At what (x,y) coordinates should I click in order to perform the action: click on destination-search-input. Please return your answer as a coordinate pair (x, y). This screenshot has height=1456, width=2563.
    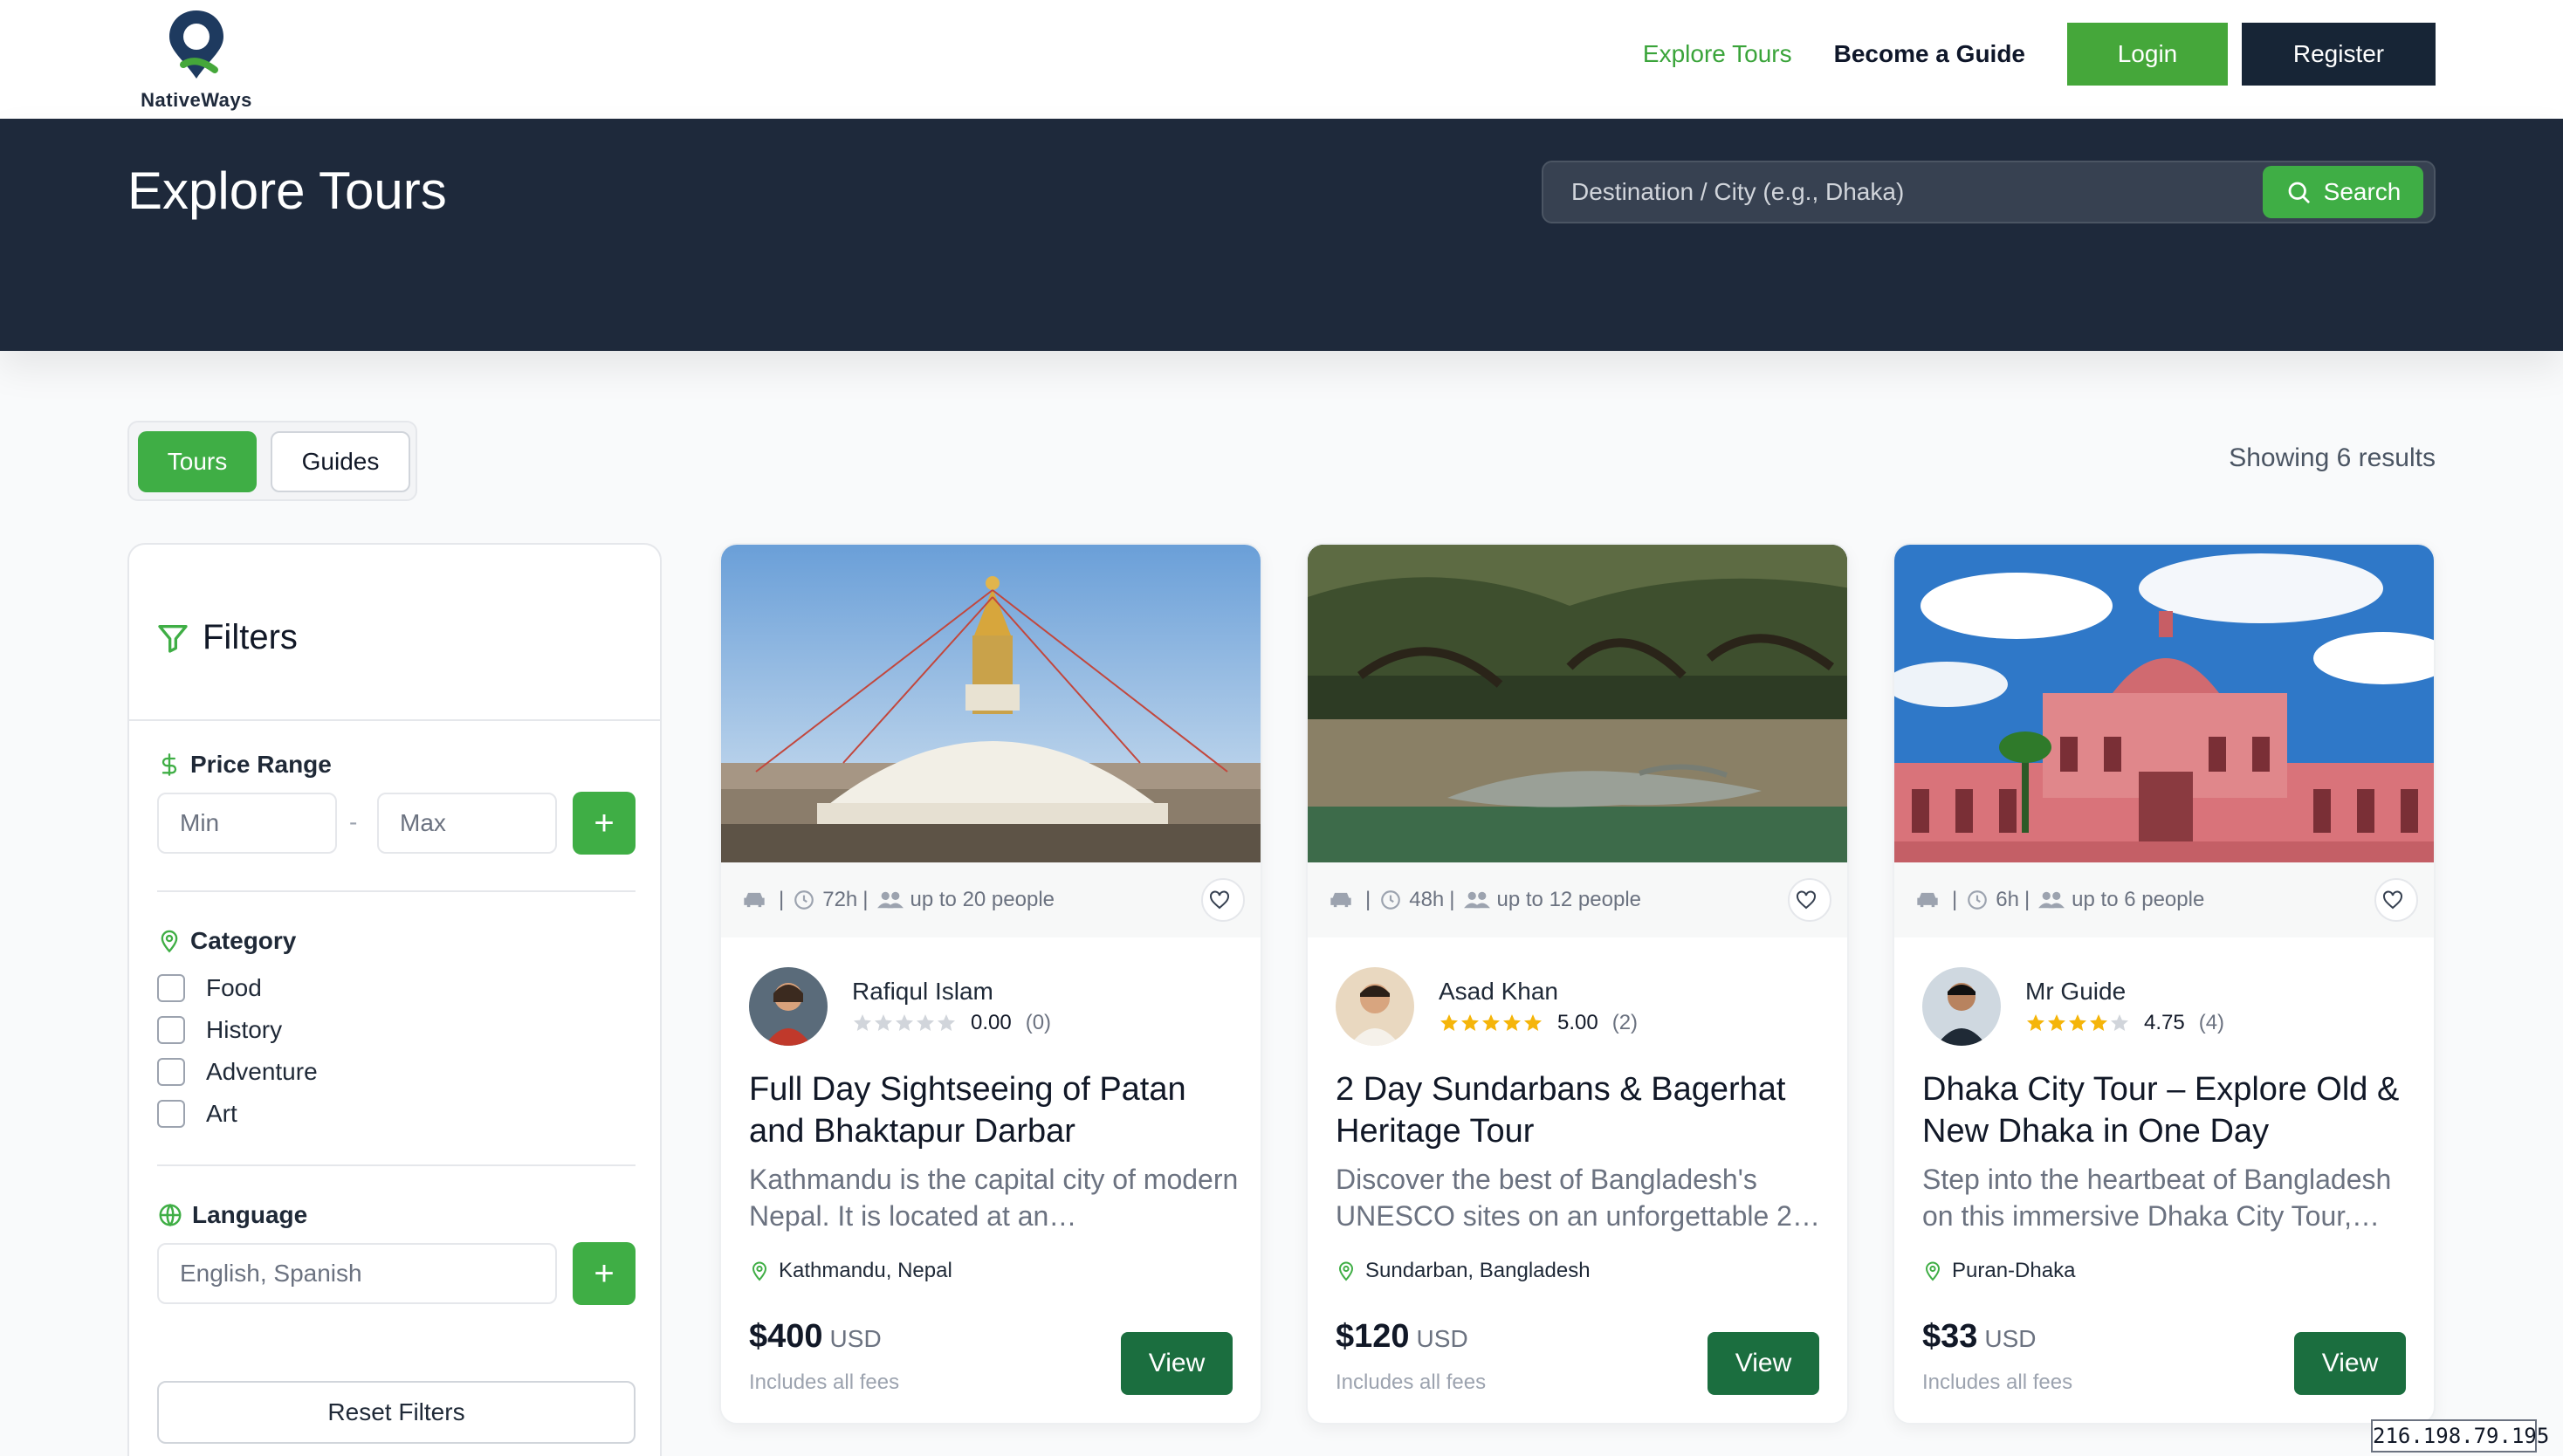
    Looking at the image, I should click on (1901, 192).